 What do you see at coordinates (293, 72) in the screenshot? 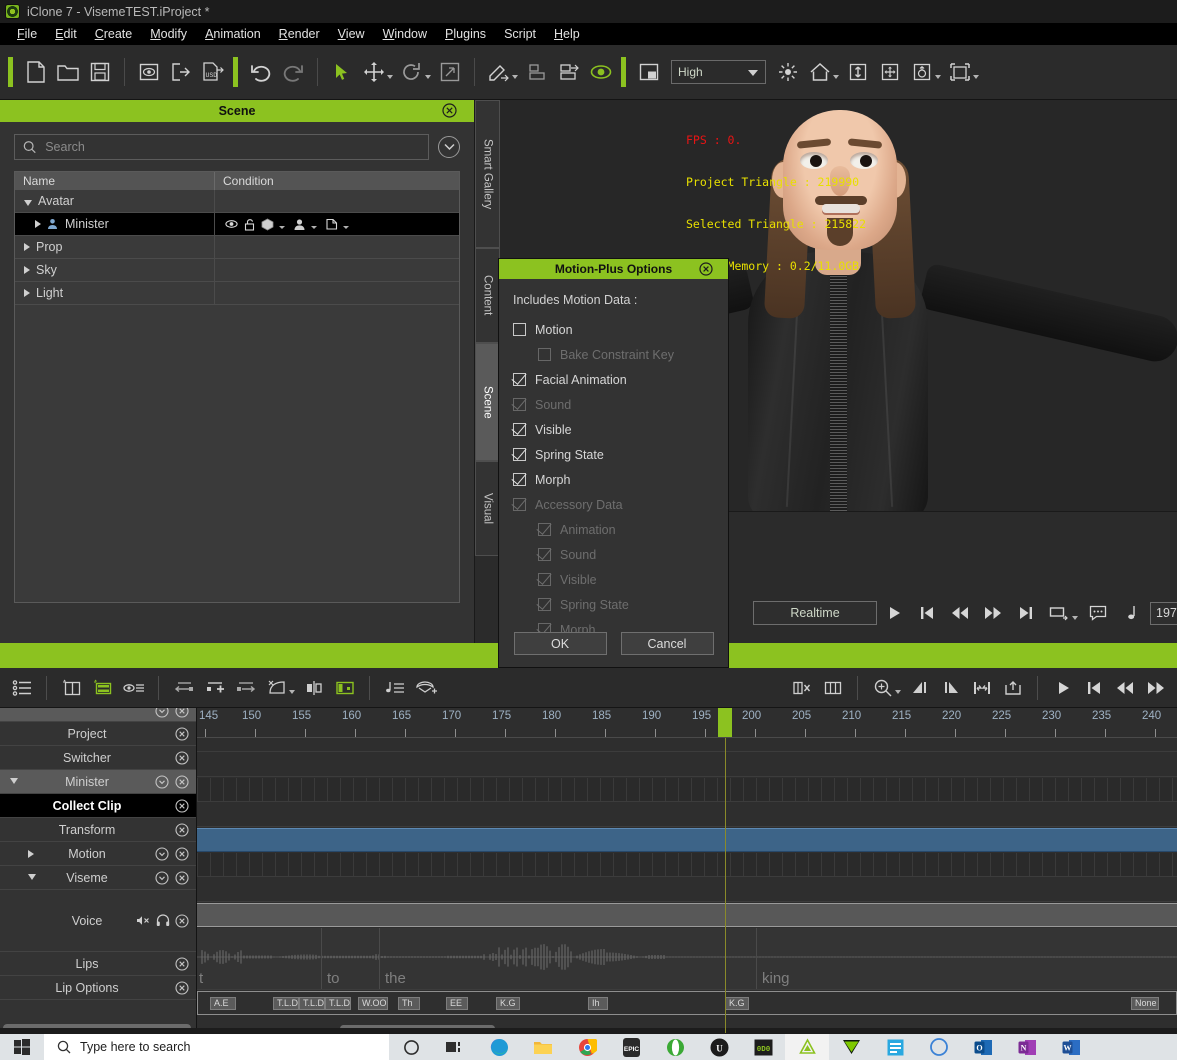
I see `redo-icon` at bounding box center [293, 72].